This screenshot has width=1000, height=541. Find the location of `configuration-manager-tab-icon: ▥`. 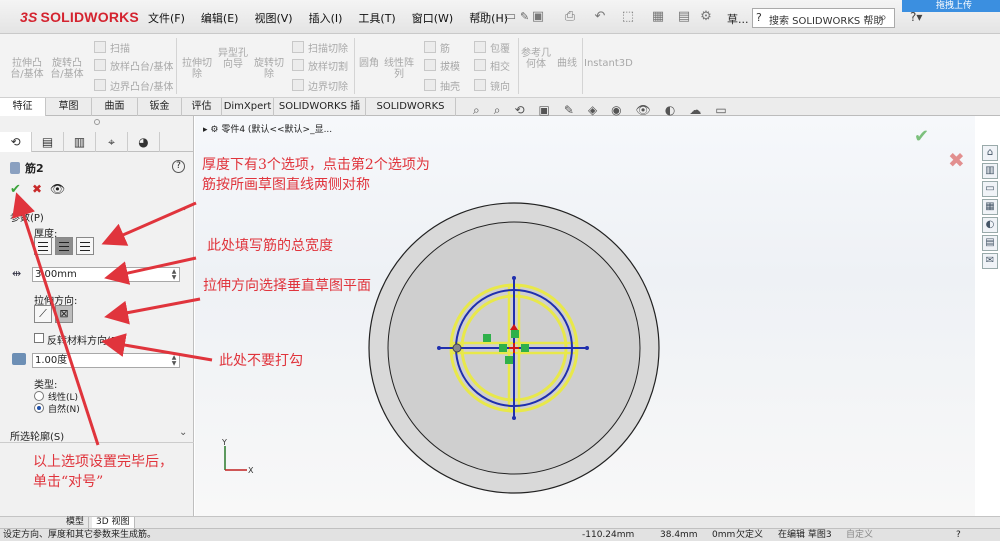

configuration-manager-tab-icon: ▥ is located at coordinates (80, 142).